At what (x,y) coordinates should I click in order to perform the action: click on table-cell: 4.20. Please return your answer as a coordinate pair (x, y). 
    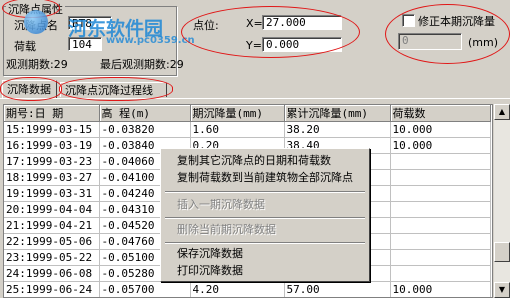
    Looking at the image, I should click on (237, 289).